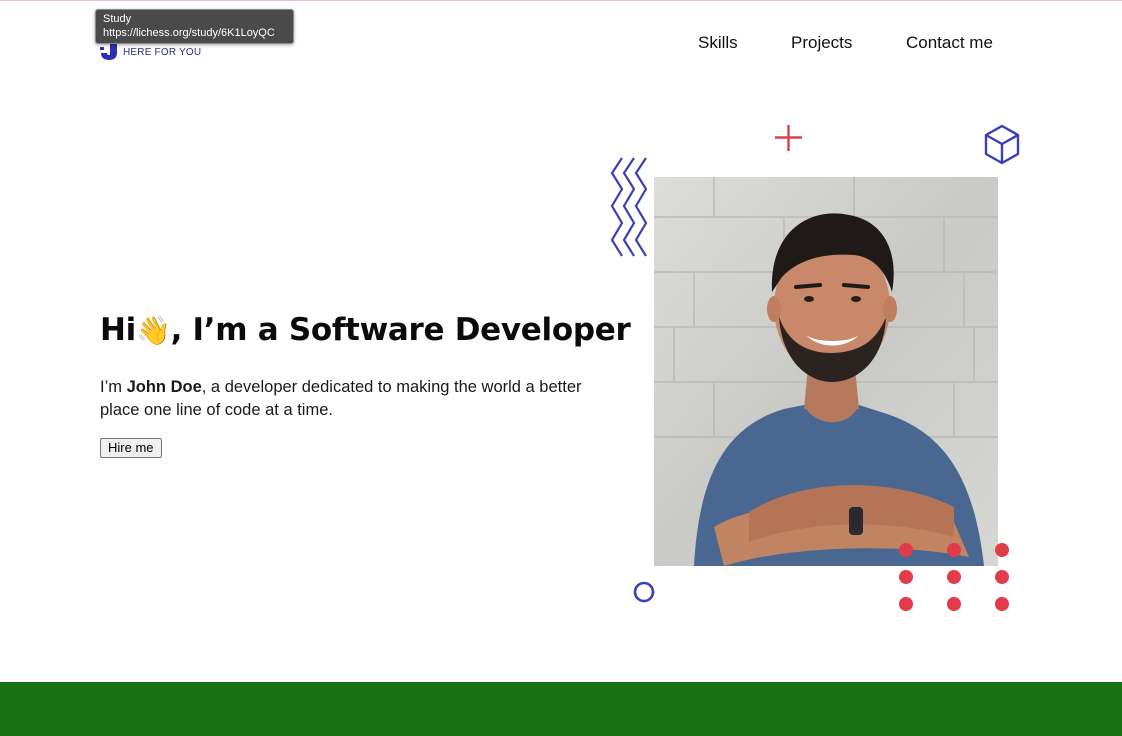  Describe the element at coordinates (954, 577) in the screenshot. I see `dot-grid-icon` at that location.